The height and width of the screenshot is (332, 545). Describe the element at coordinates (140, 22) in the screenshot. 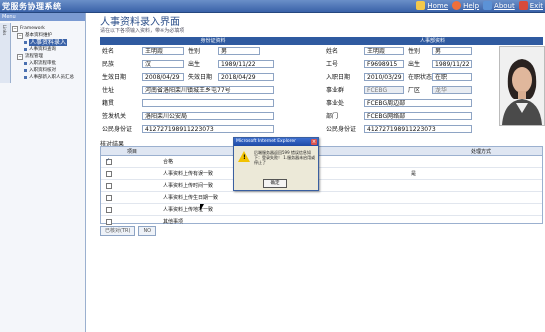

I see `page-title: 人事资料录入界面` at that location.